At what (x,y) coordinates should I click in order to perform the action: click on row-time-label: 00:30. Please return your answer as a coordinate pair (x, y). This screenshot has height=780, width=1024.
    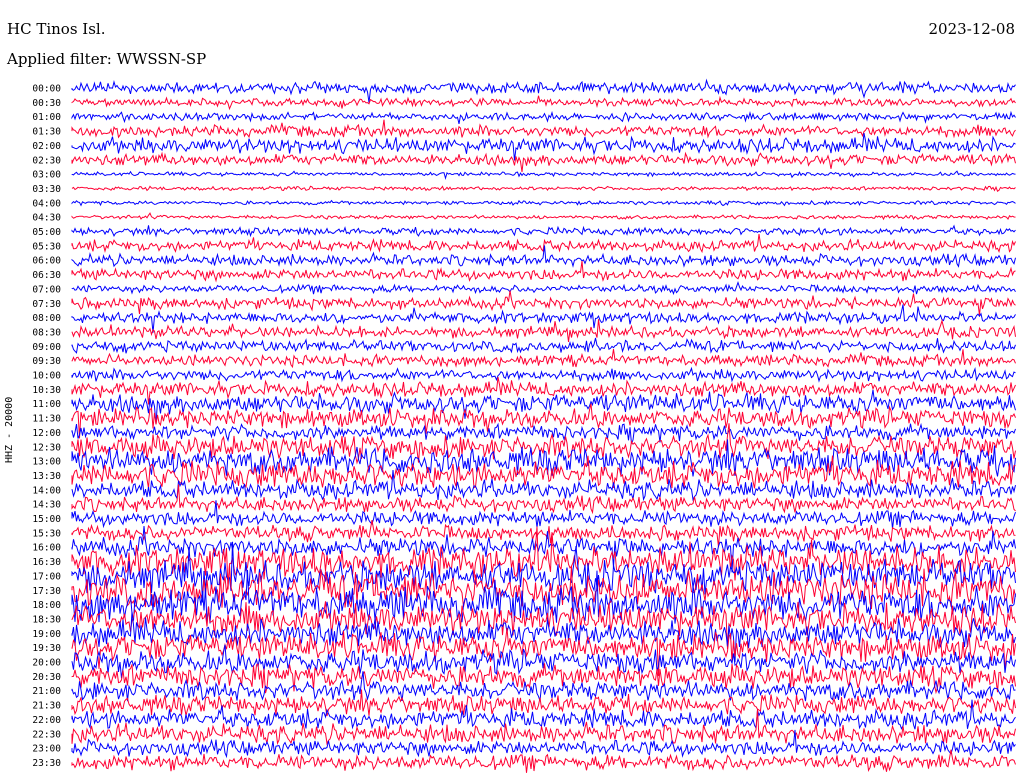
    Looking at the image, I should click on (46, 103).